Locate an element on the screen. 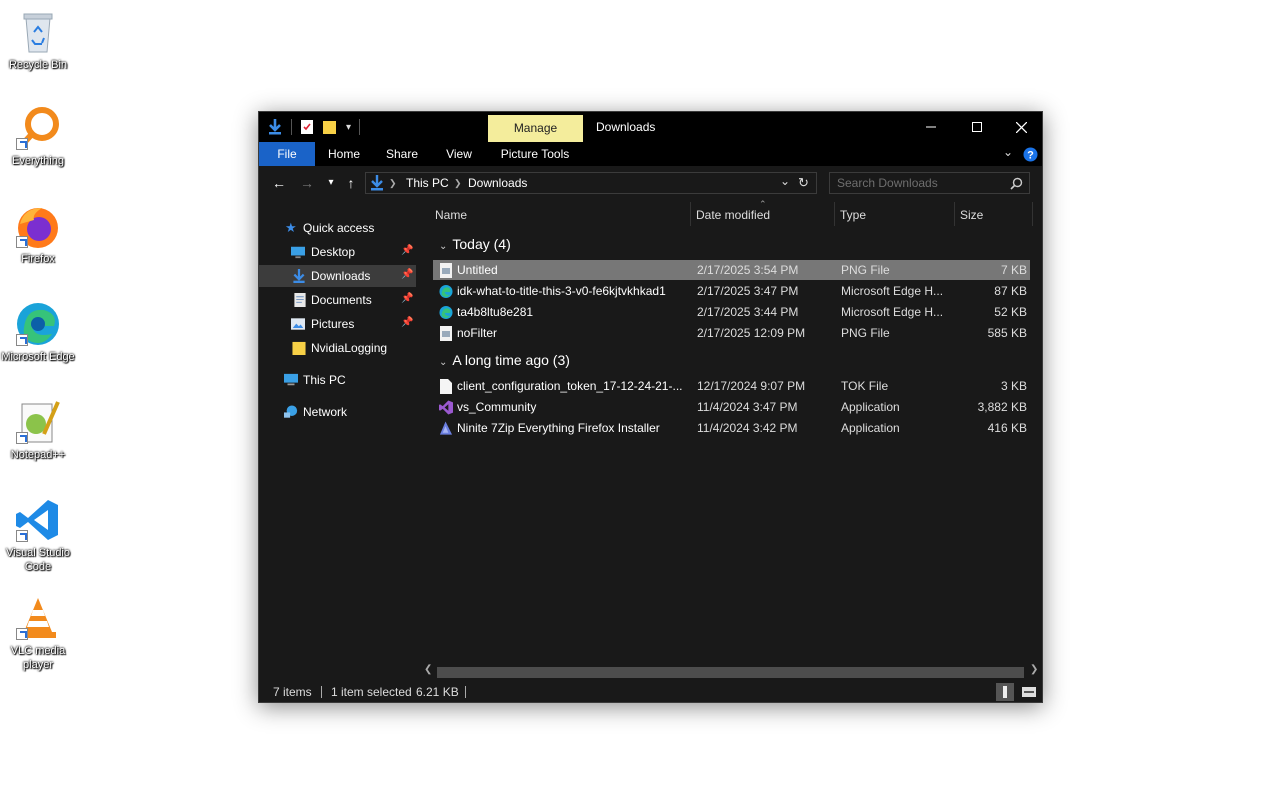 The image size is (1280, 800). nav-this-pc: This PC is located at coordinates (337, 380).